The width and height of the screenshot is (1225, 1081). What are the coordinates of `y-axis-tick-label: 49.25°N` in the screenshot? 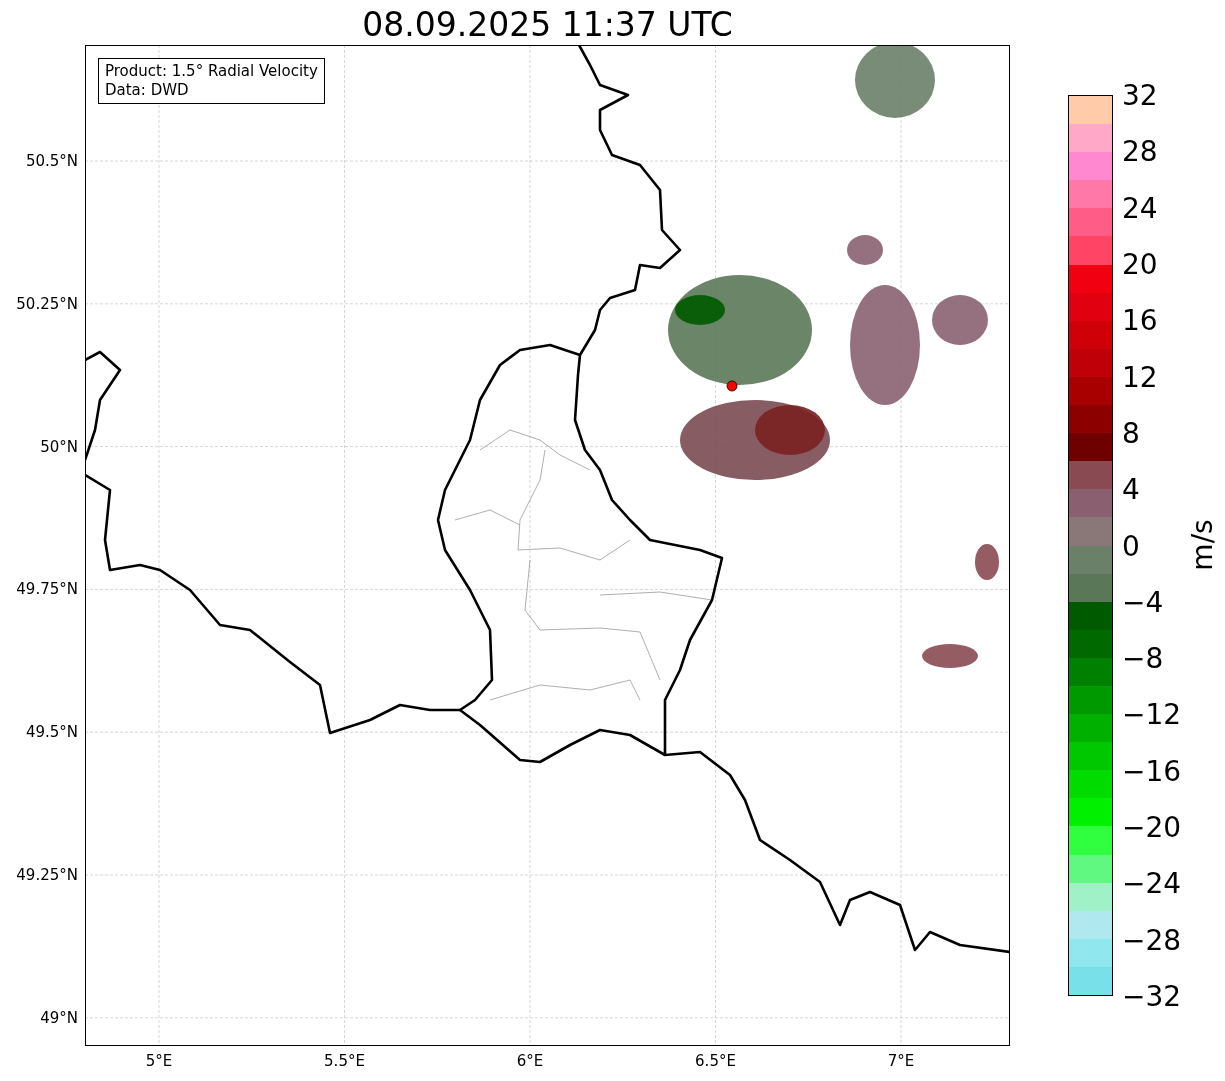 It's located at (47, 875).